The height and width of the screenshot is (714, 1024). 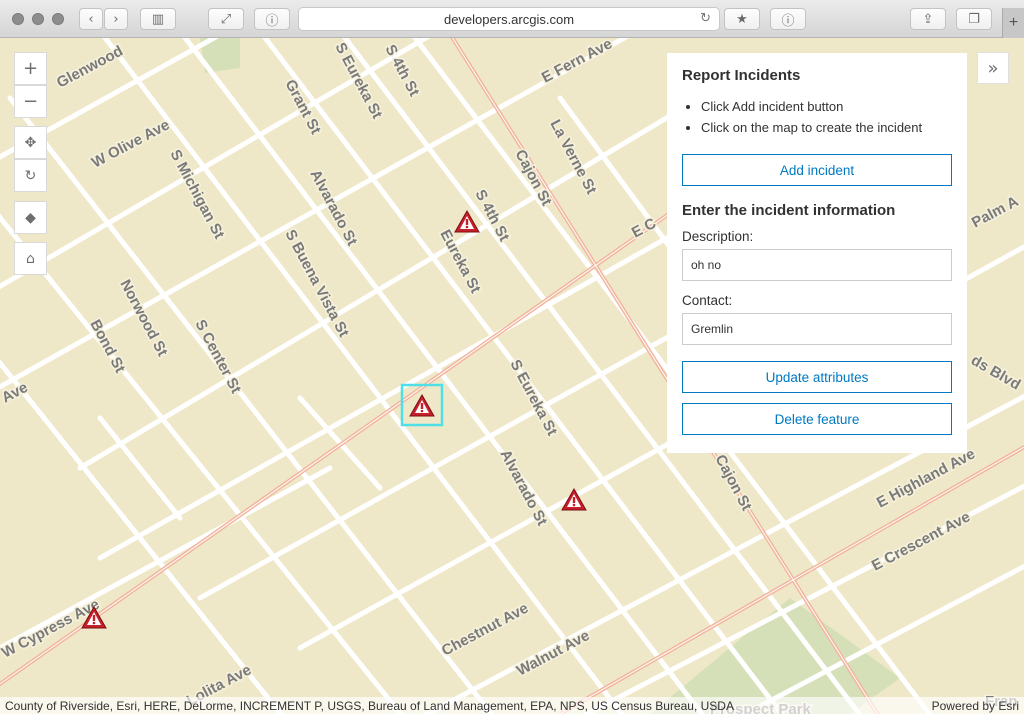 I want to click on description-input: oh no, so click(x=817, y=265).